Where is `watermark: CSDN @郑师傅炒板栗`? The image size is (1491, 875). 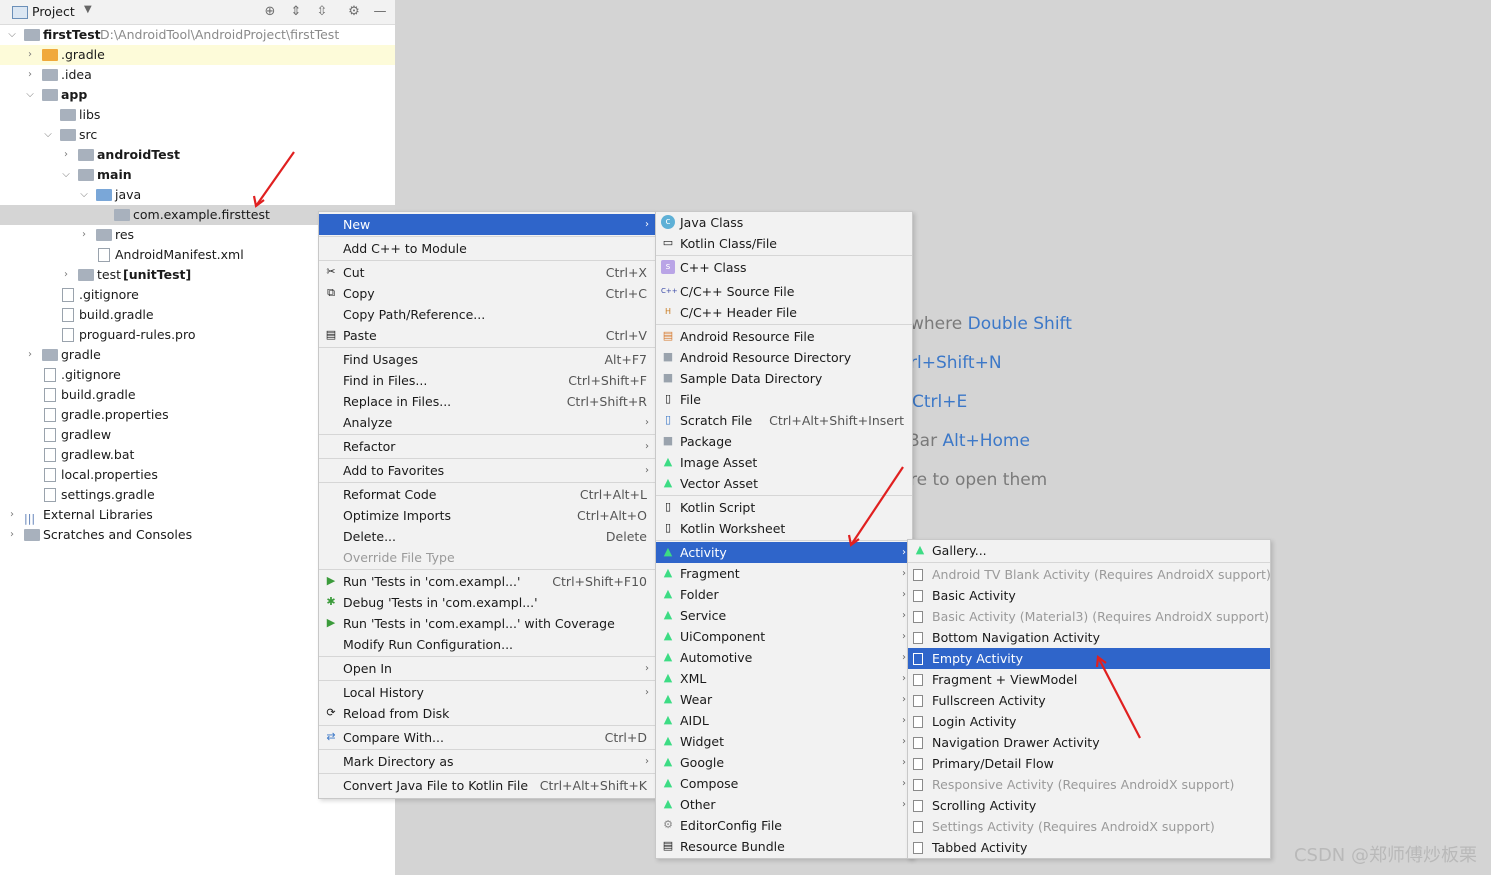 watermark: CSDN @郑师傅炒板栗 is located at coordinates (1385, 855).